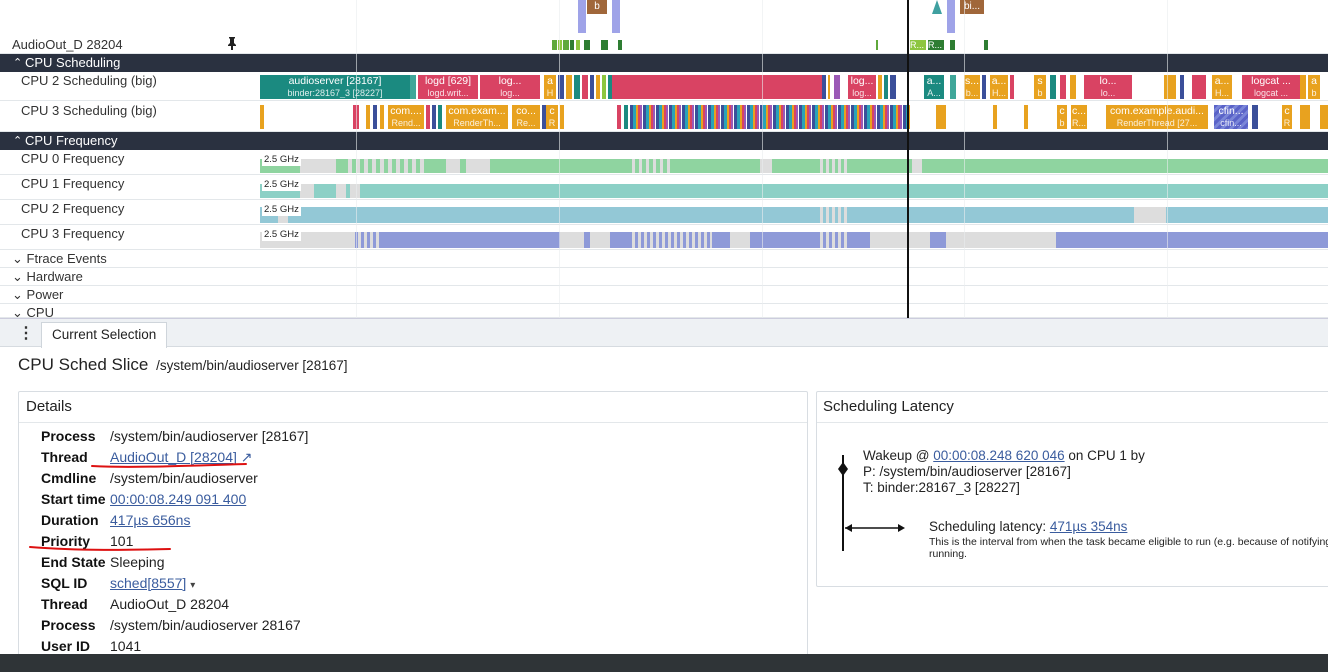 The width and height of the screenshot is (1328, 672). Describe the element at coordinates (664, 311) in the screenshot. I see `cpu-group: ⌄ CPU` at that location.